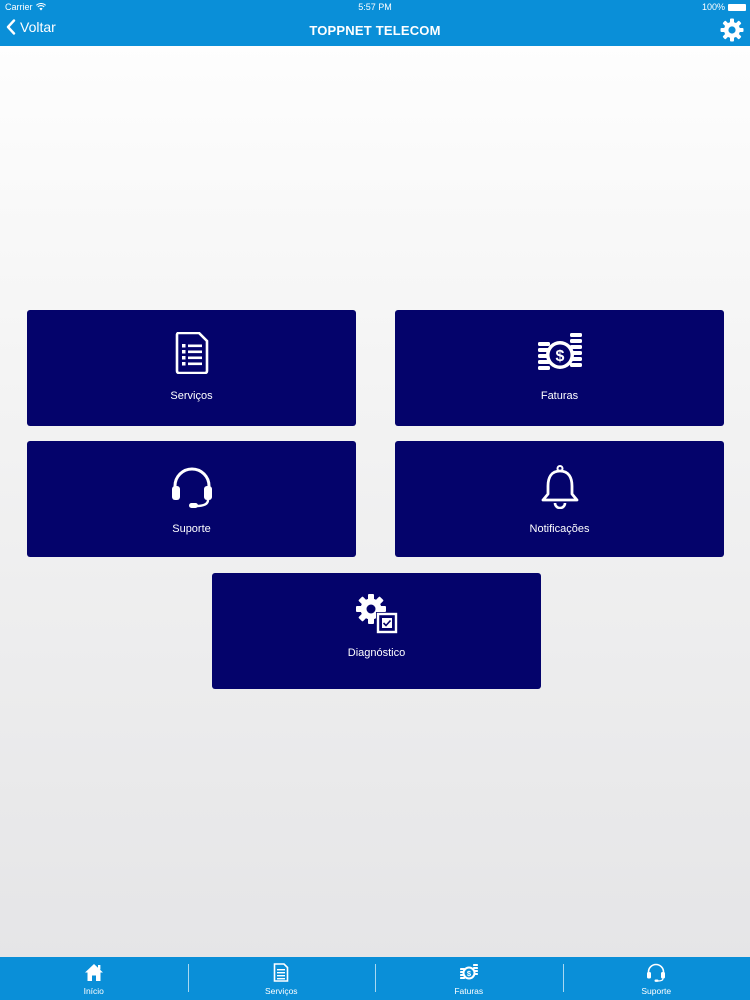 The image size is (750, 1000). I want to click on notificacoes-tile: Notificações, so click(559, 499).